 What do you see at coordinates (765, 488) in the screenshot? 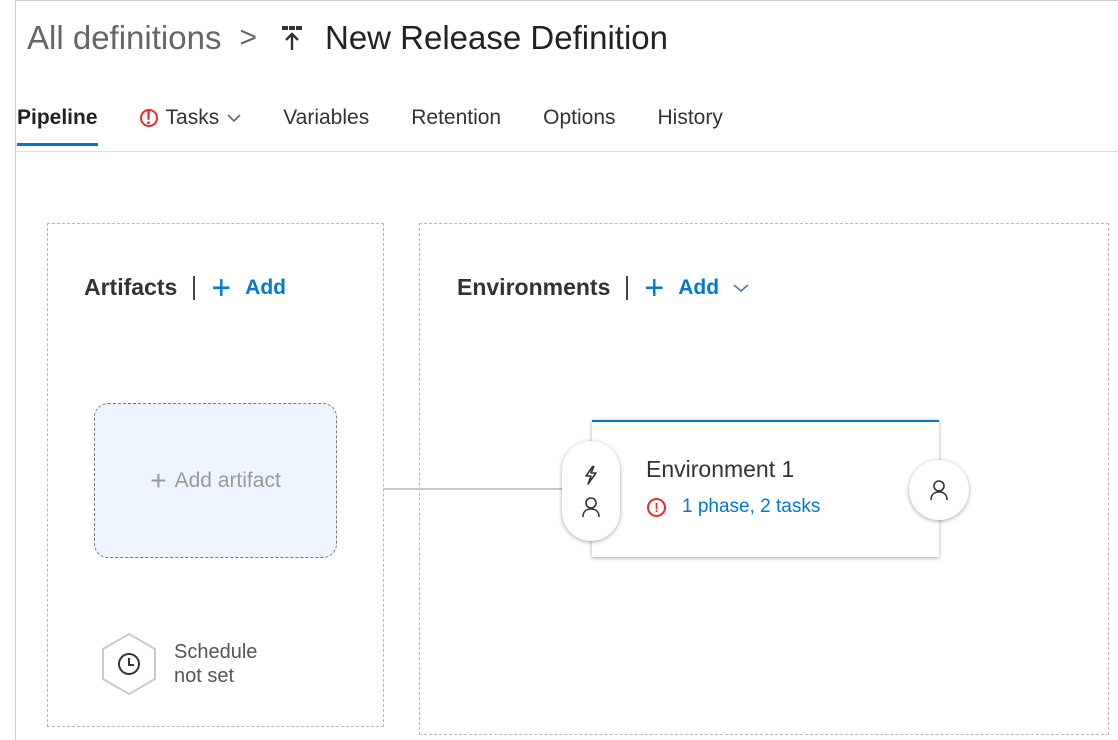
I see `environment-card: Environment 1 ! 1 phase, 2 tasks` at bounding box center [765, 488].